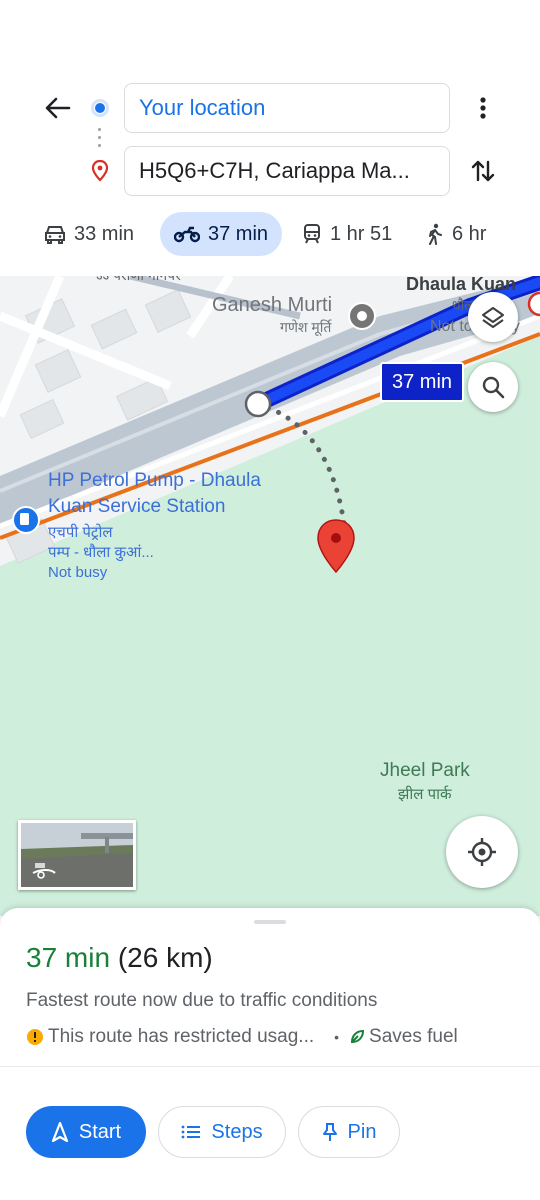  Describe the element at coordinates (361, 233) in the screenshot. I see `tab-transit-label: 1 hr 51` at that location.